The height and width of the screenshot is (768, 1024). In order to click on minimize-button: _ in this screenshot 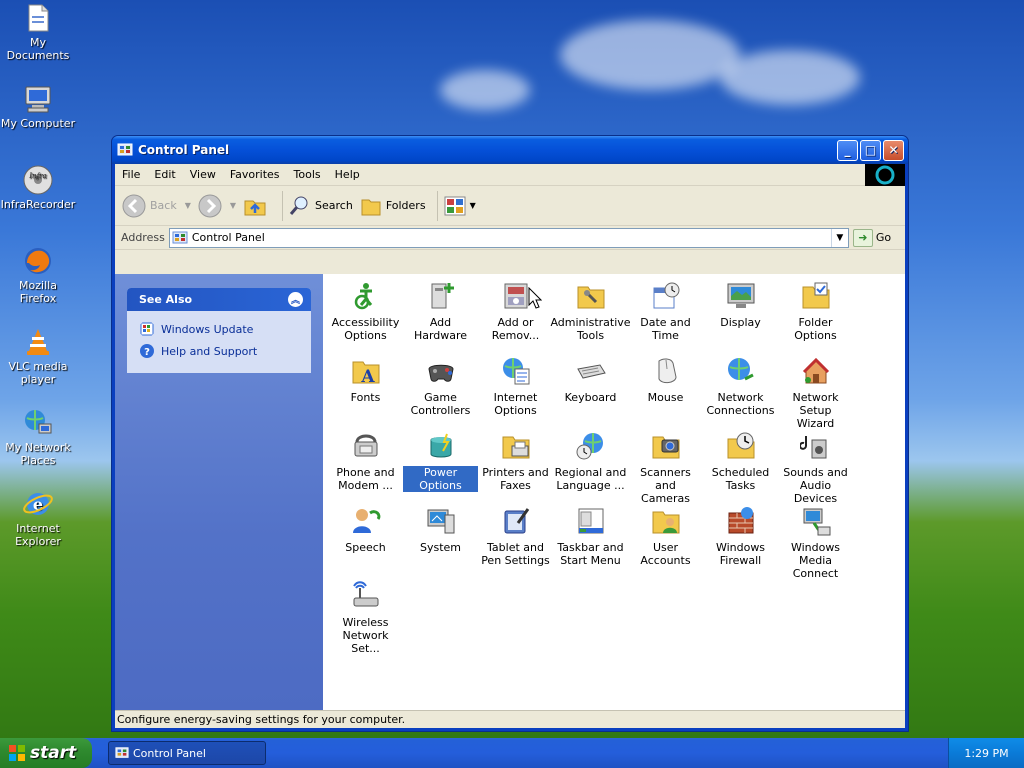, I will do `click(847, 150)`.